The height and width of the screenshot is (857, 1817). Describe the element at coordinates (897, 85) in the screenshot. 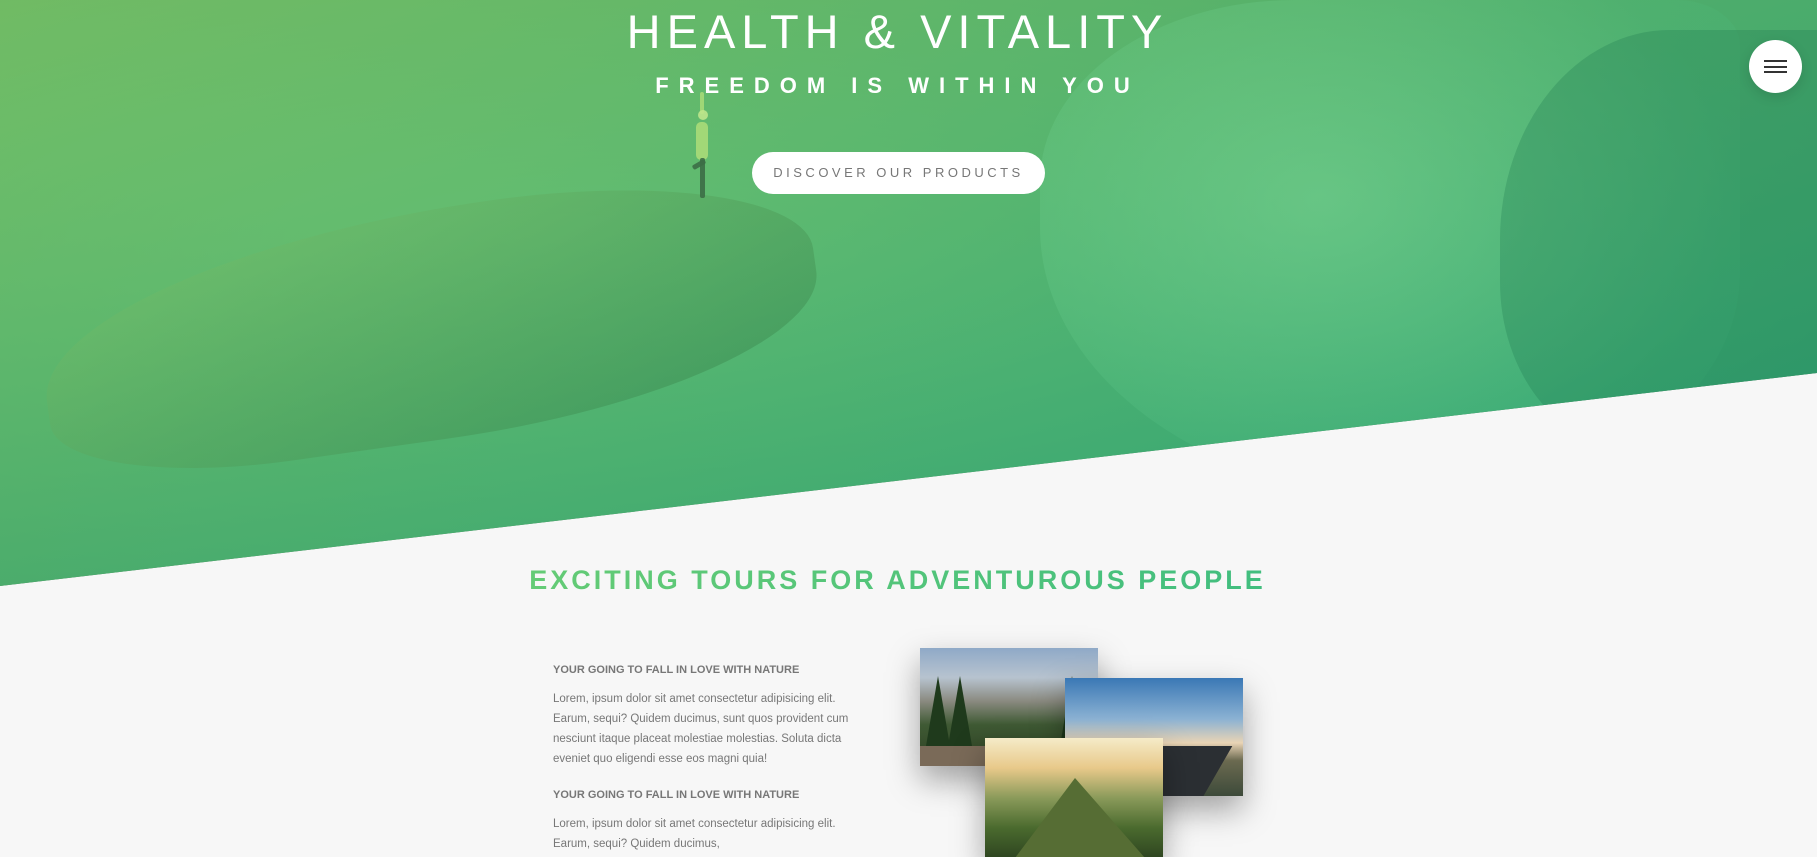

I see `hero-subtitle: FREEDOM IS WITHIN YOU` at that location.